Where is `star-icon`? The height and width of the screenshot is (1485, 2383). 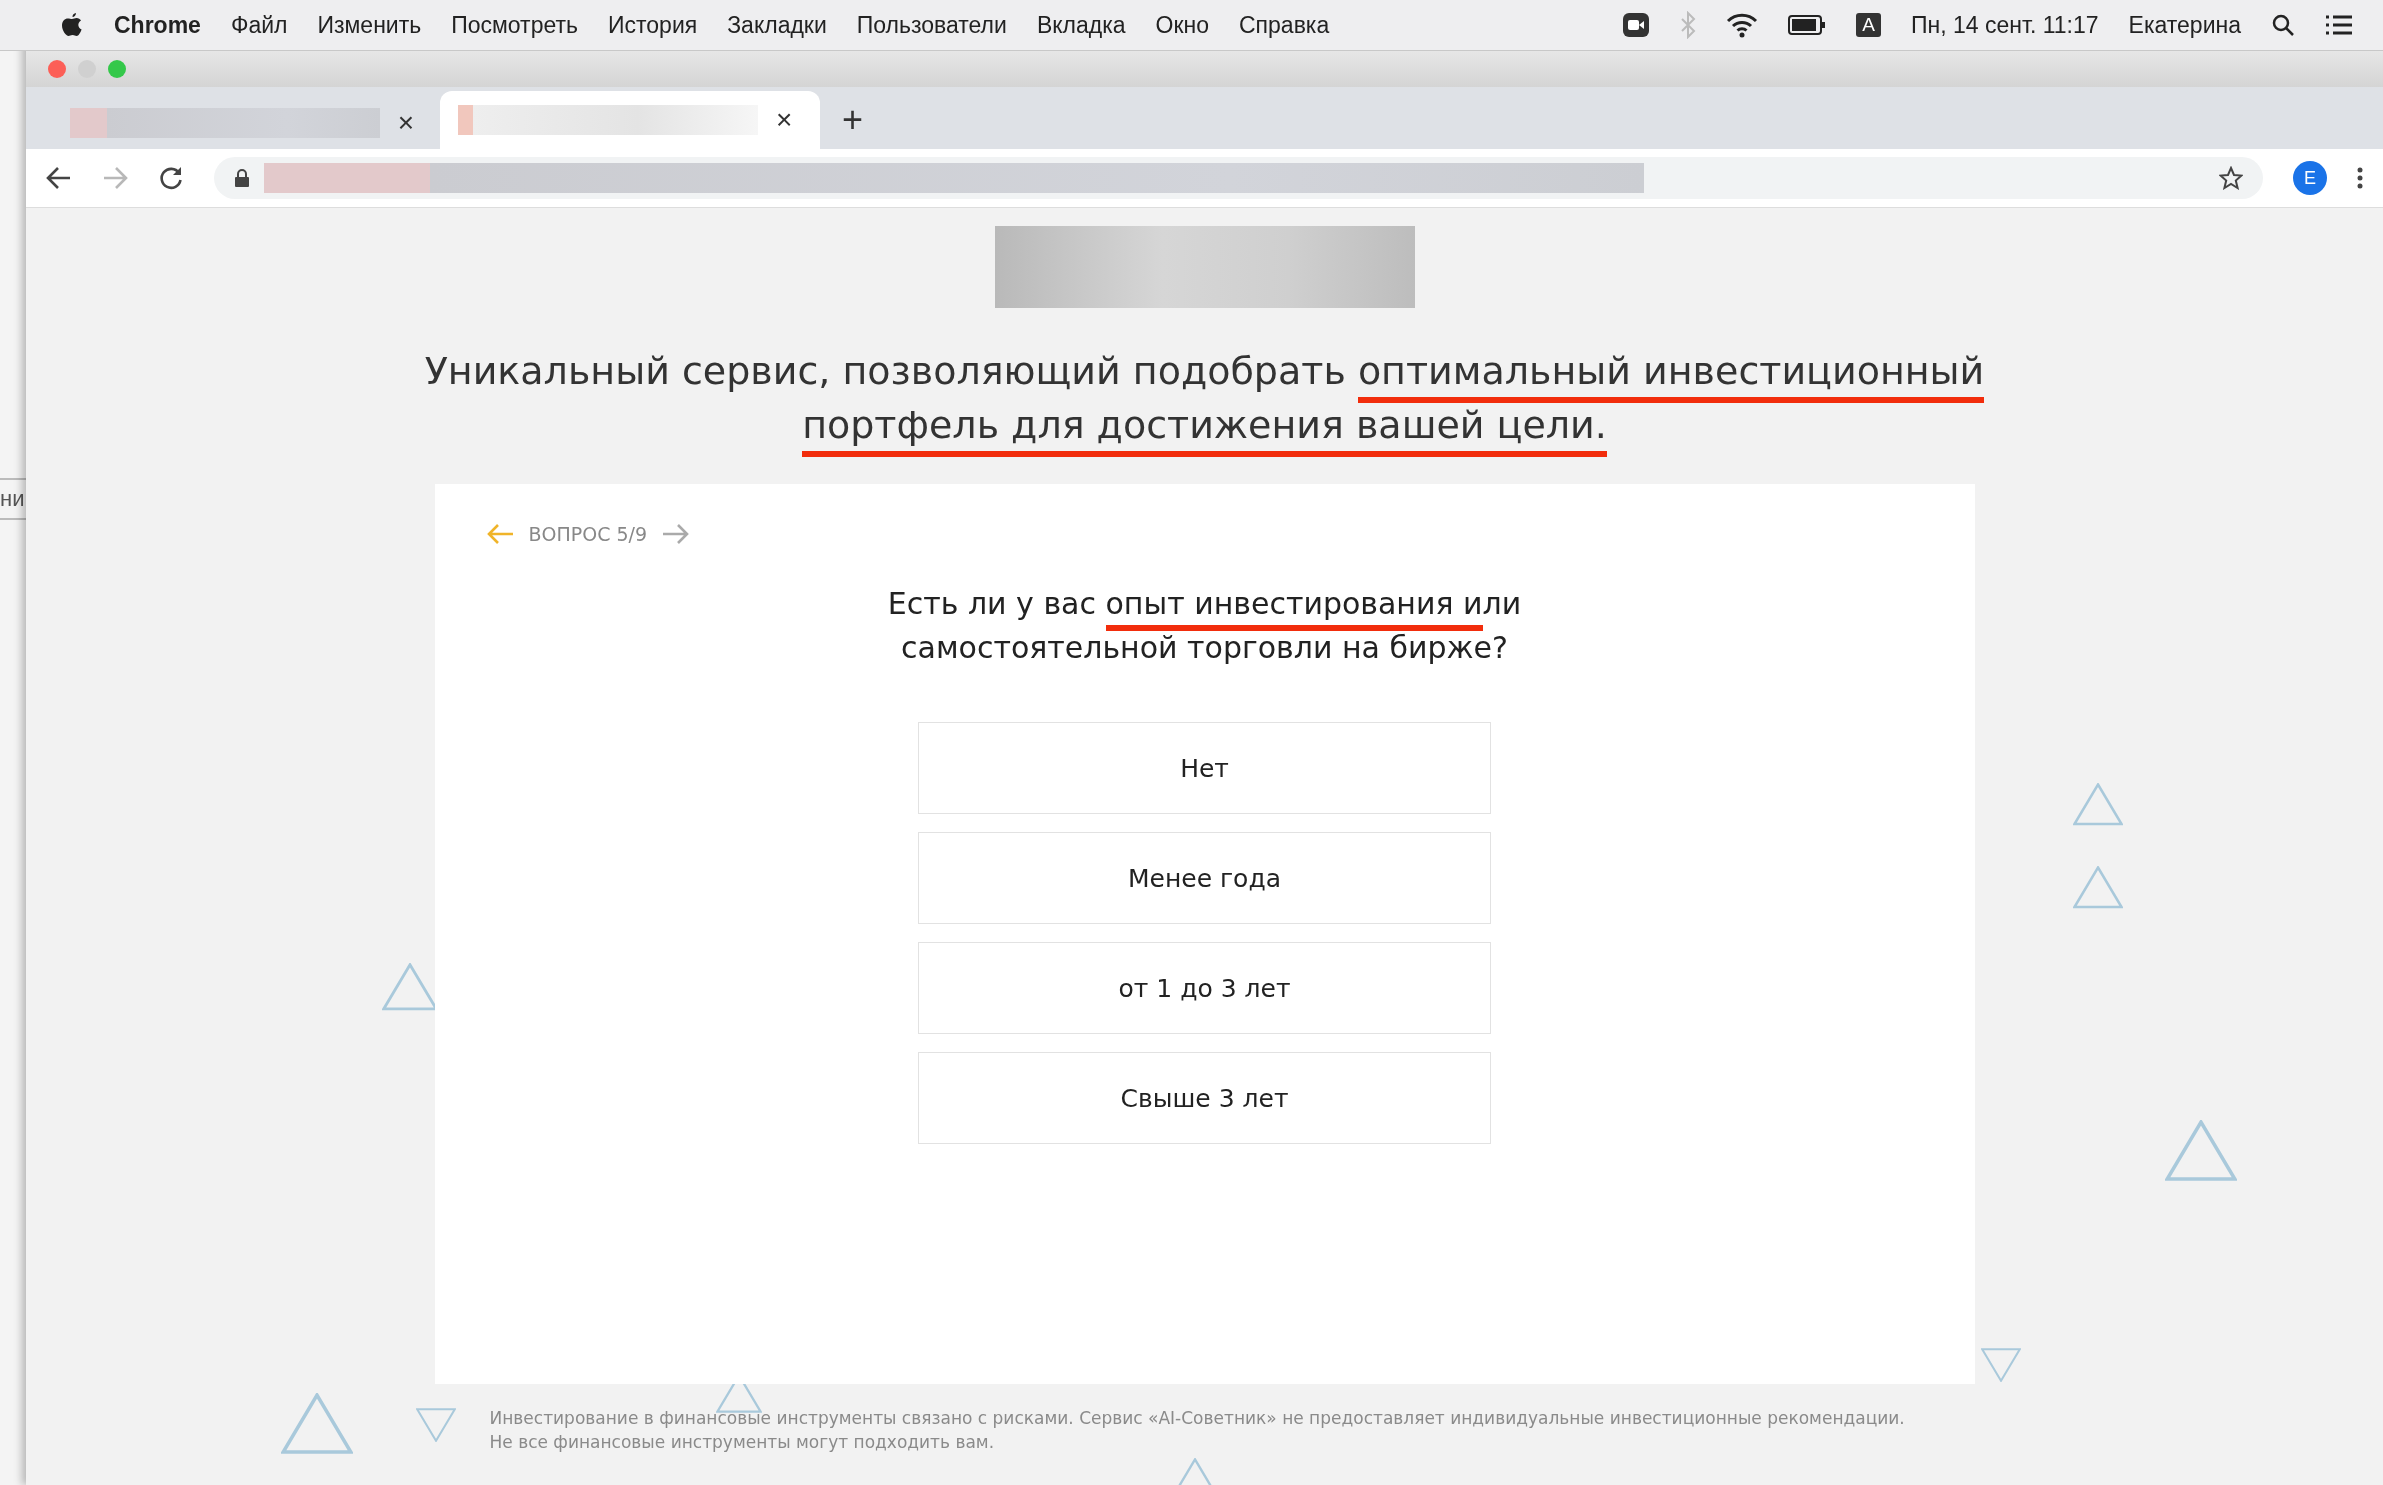
star-icon is located at coordinates (2231, 178).